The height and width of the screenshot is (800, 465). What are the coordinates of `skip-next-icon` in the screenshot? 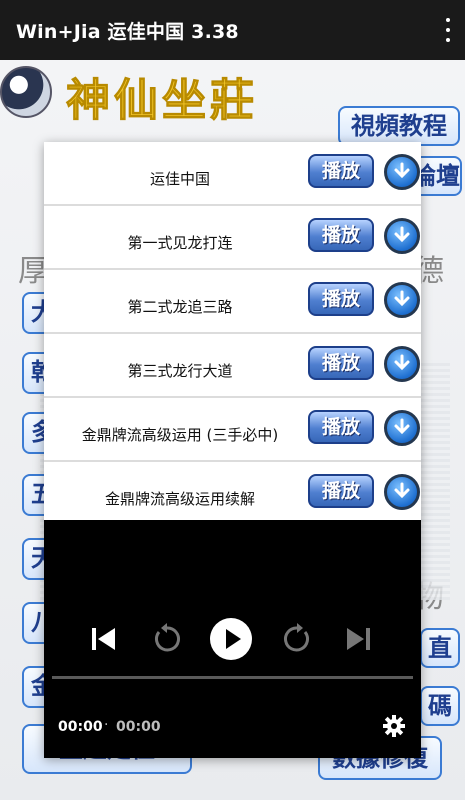 It's located at (359, 641).